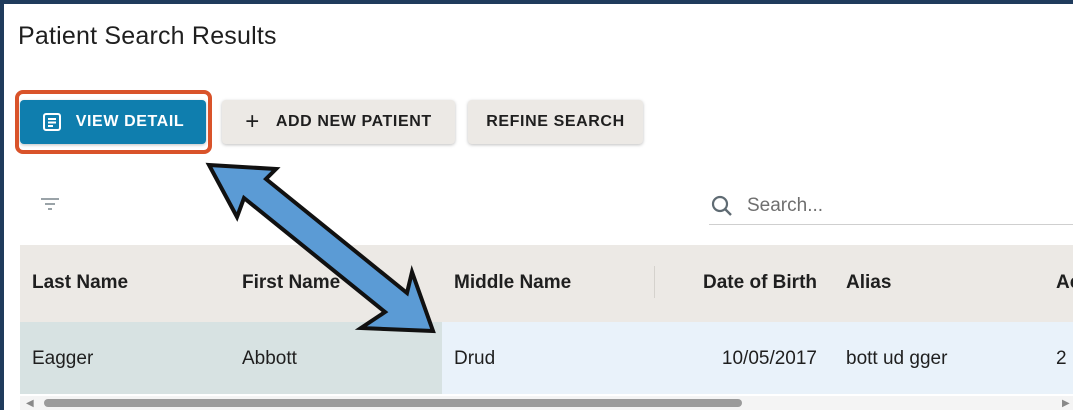 This screenshot has height=410, width=1073. Describe the element at coordinates (50, 206) in the screenshot. I see `filter-icon` at that location.